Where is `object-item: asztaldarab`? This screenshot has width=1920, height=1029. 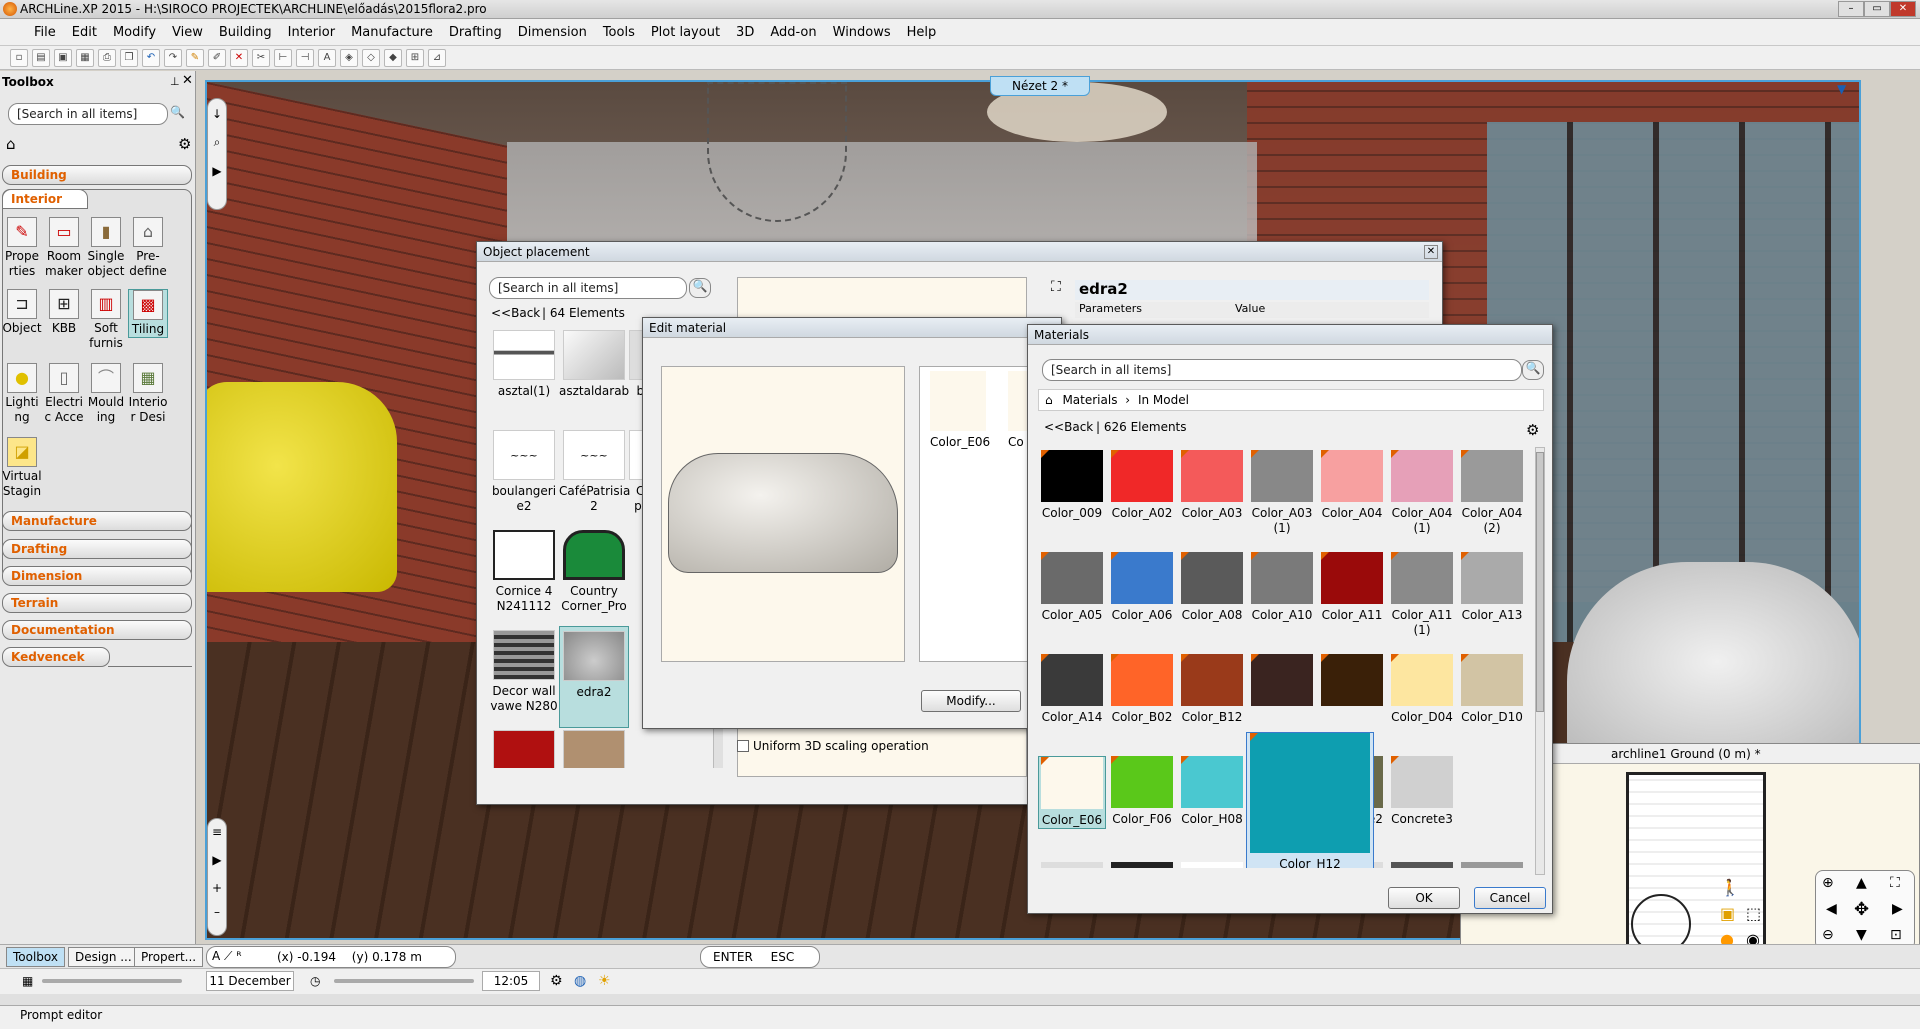
object-item: asztaldarab is located at coordinates (594, 364).